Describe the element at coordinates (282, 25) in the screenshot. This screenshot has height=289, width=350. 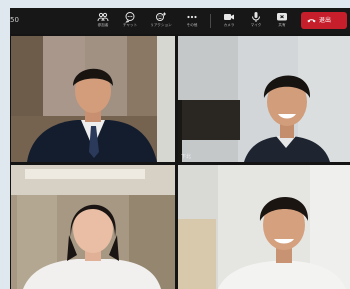
I see `share-label: 共有` at that location.